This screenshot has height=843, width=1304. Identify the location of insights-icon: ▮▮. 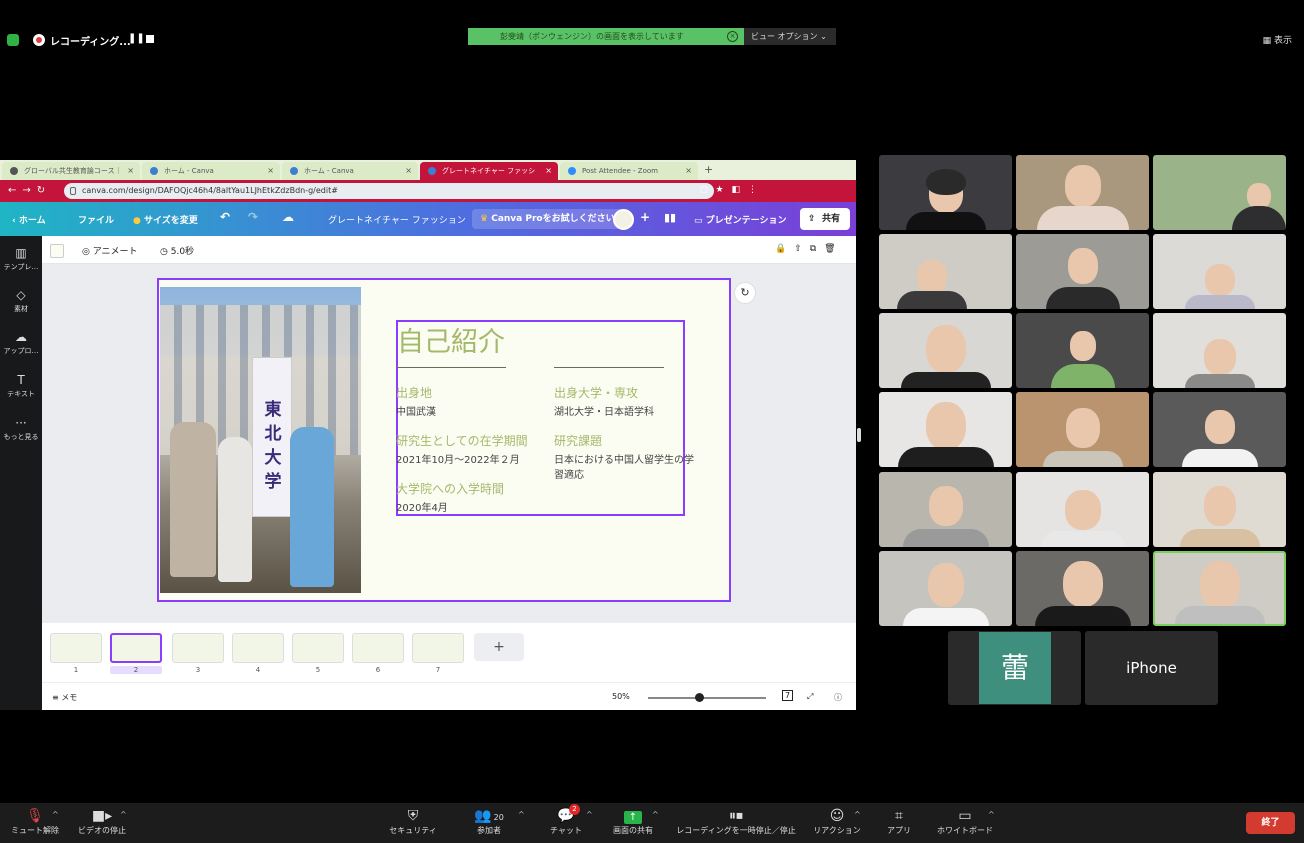
(670, 217).